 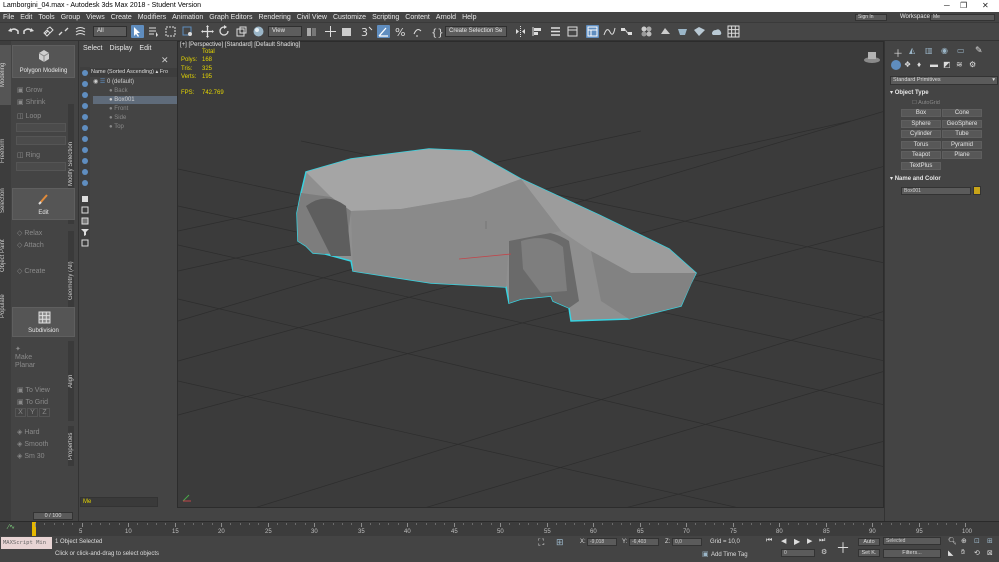 What do you see at coordinates (71, 381) in the screenshot?
I see `align-panel-label: Align` at bounding box center [71, 381].